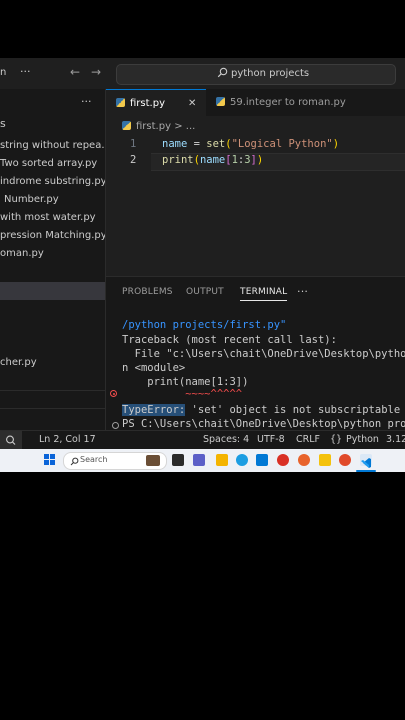  What do you see at coordinates (133, 144) in the screenshot?
I see `line-number: 1` at bounding box center [133, 144].